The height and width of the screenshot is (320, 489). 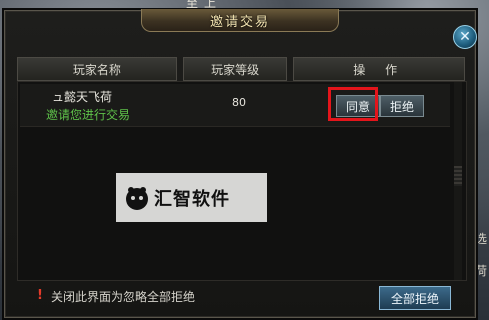 I want to click on header-action: 操 作, so click(x=379, y=69).